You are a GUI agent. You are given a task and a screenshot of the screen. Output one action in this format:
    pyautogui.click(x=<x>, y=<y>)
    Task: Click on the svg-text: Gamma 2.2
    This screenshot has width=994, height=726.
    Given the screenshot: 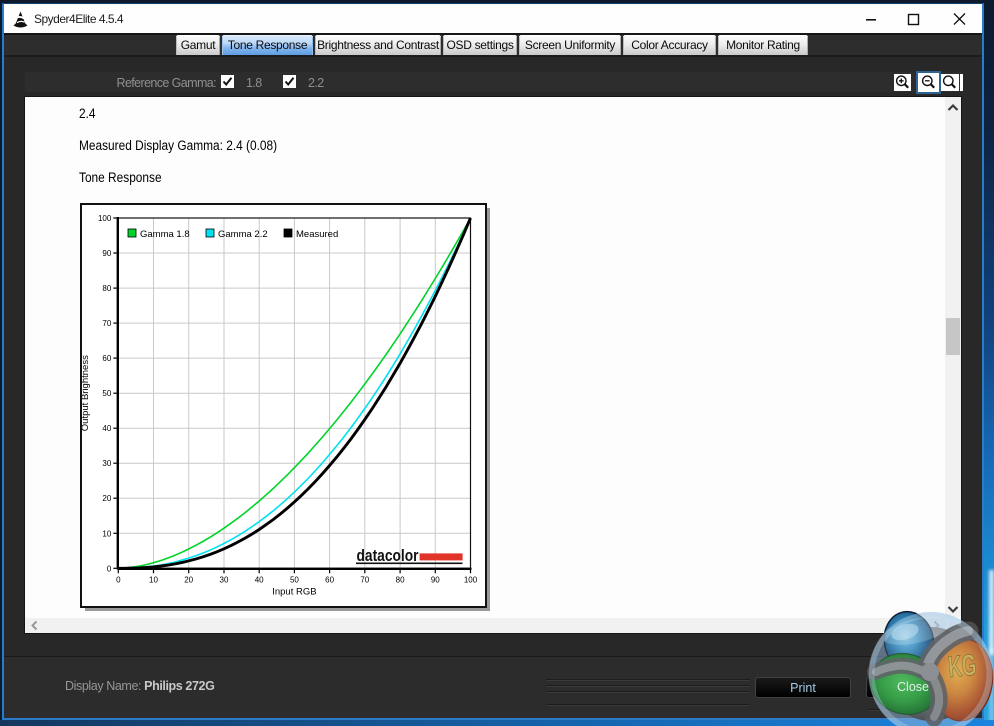 What is the action you would take?
    pyautogui.click(x=243, y=234)
    